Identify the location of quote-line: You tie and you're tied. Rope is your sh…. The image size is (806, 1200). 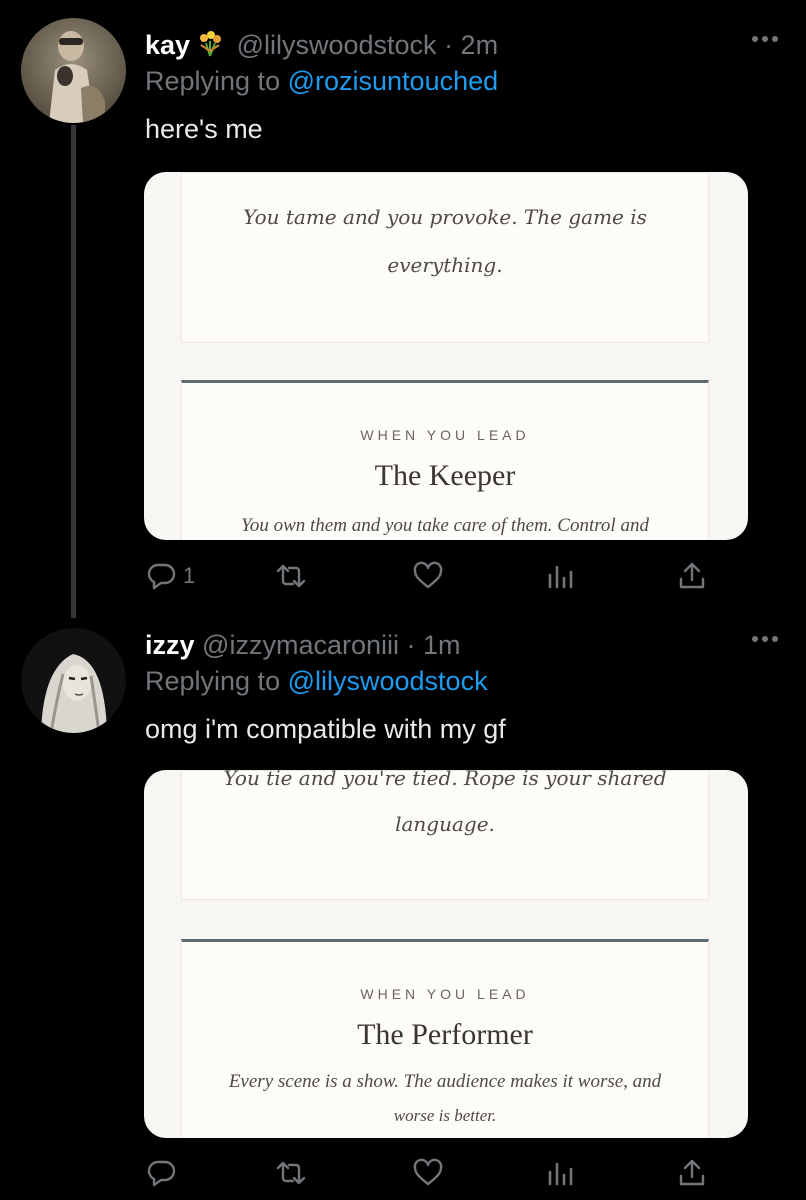
(445, 780).